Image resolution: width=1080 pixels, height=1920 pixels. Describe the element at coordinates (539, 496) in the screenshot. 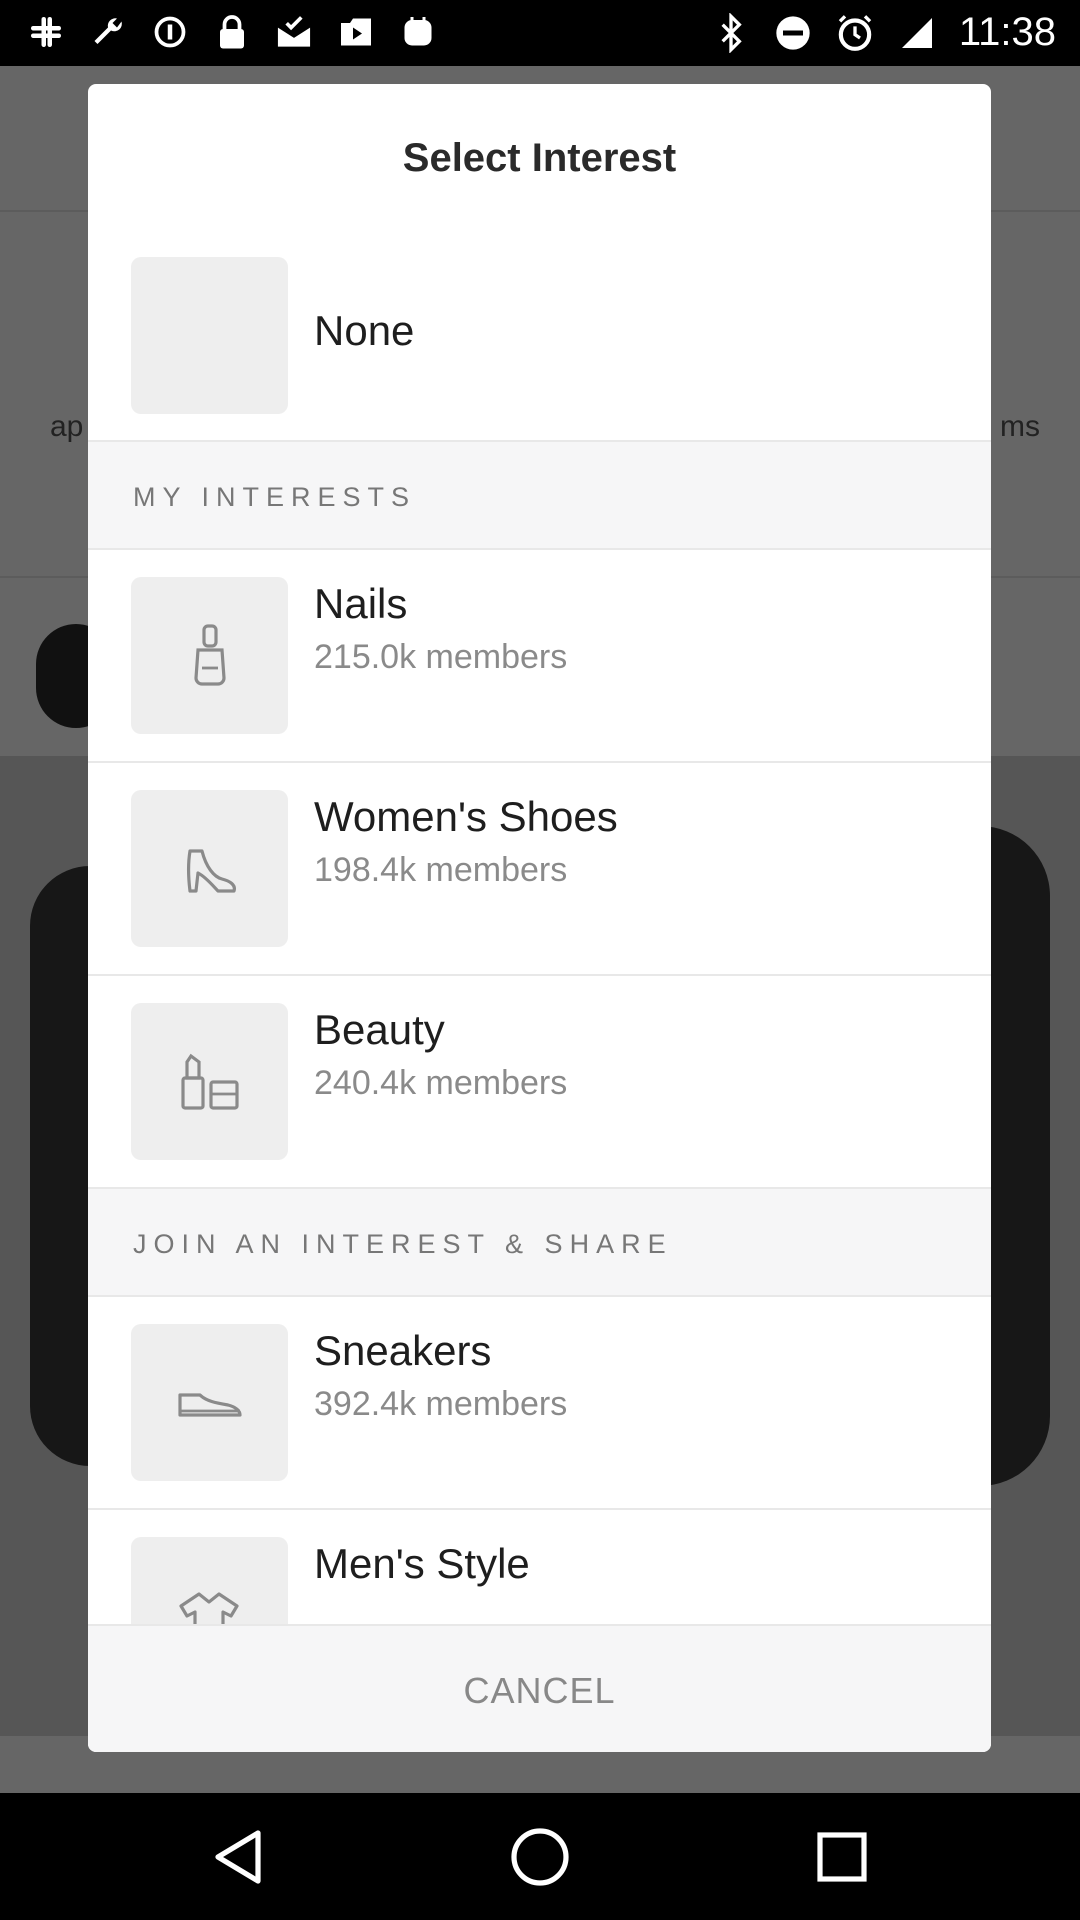

I see `section-header-my-interests: MY INTERESTS` at that location.